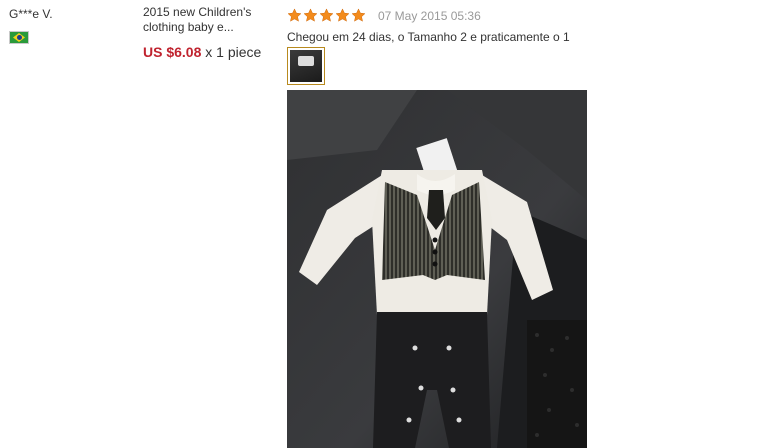 The width and height of the screenshot is (767, 448). What do you see at coordinates (522, 15) in the screenshot?
I see `rating-line: 07 May 2015 05:36` at bounding box center [522, 15].